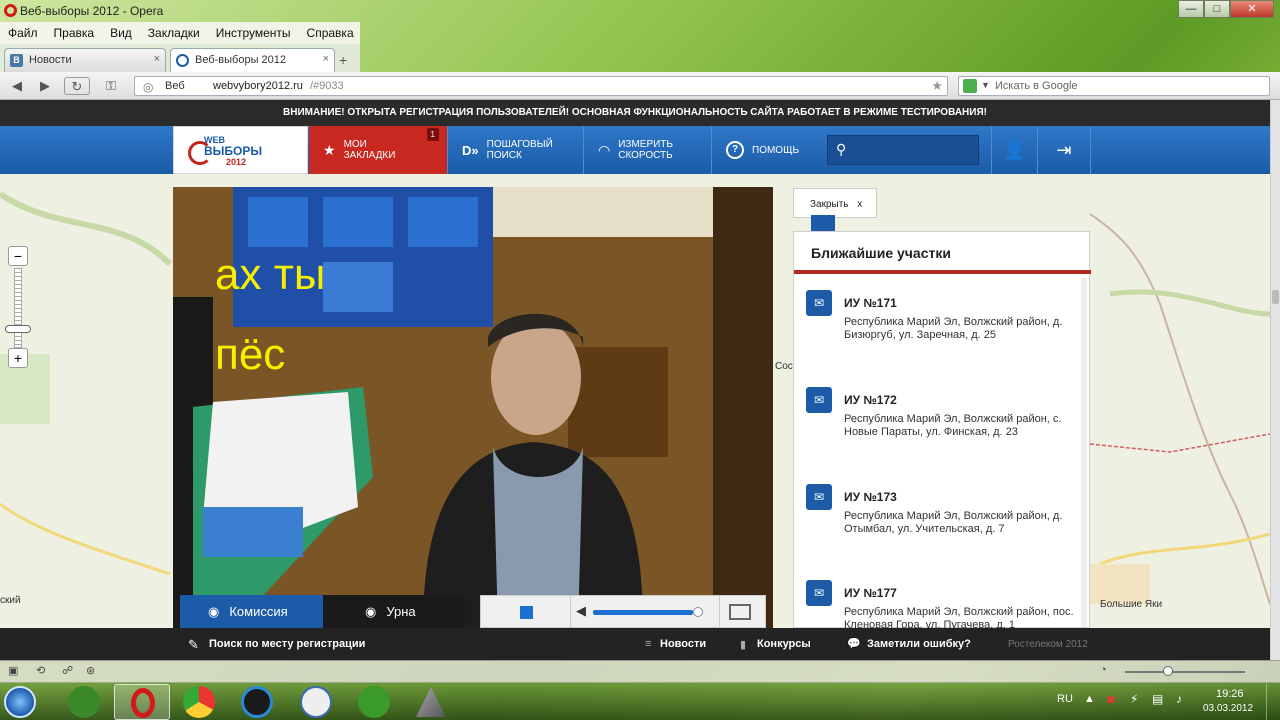  What do you see at coordinates (1185, 672) in the screenshot?
I see `page-zoom-slider` at bounding box center [1185, 672].